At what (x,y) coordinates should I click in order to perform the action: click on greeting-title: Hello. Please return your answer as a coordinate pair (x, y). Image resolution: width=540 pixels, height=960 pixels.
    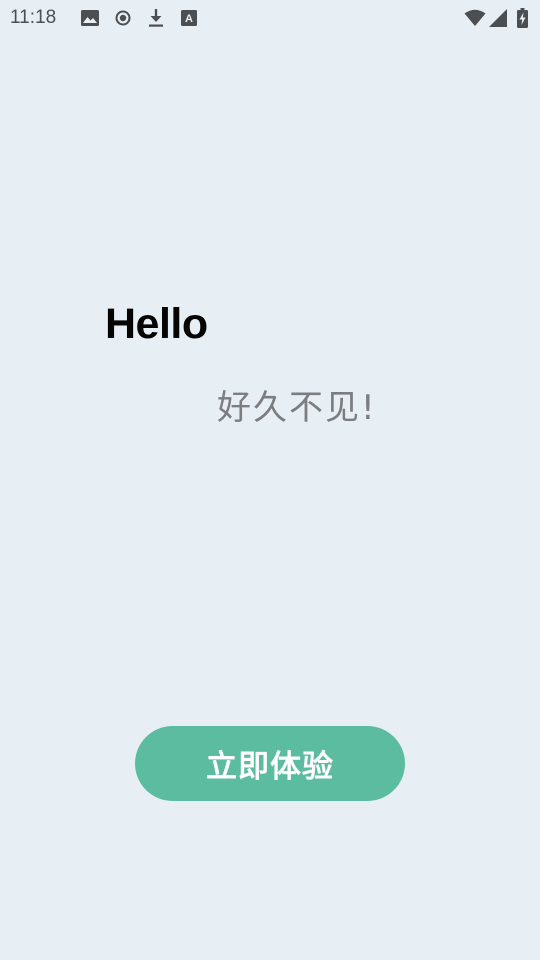
    Looking at the image, I should click on (156, 324).